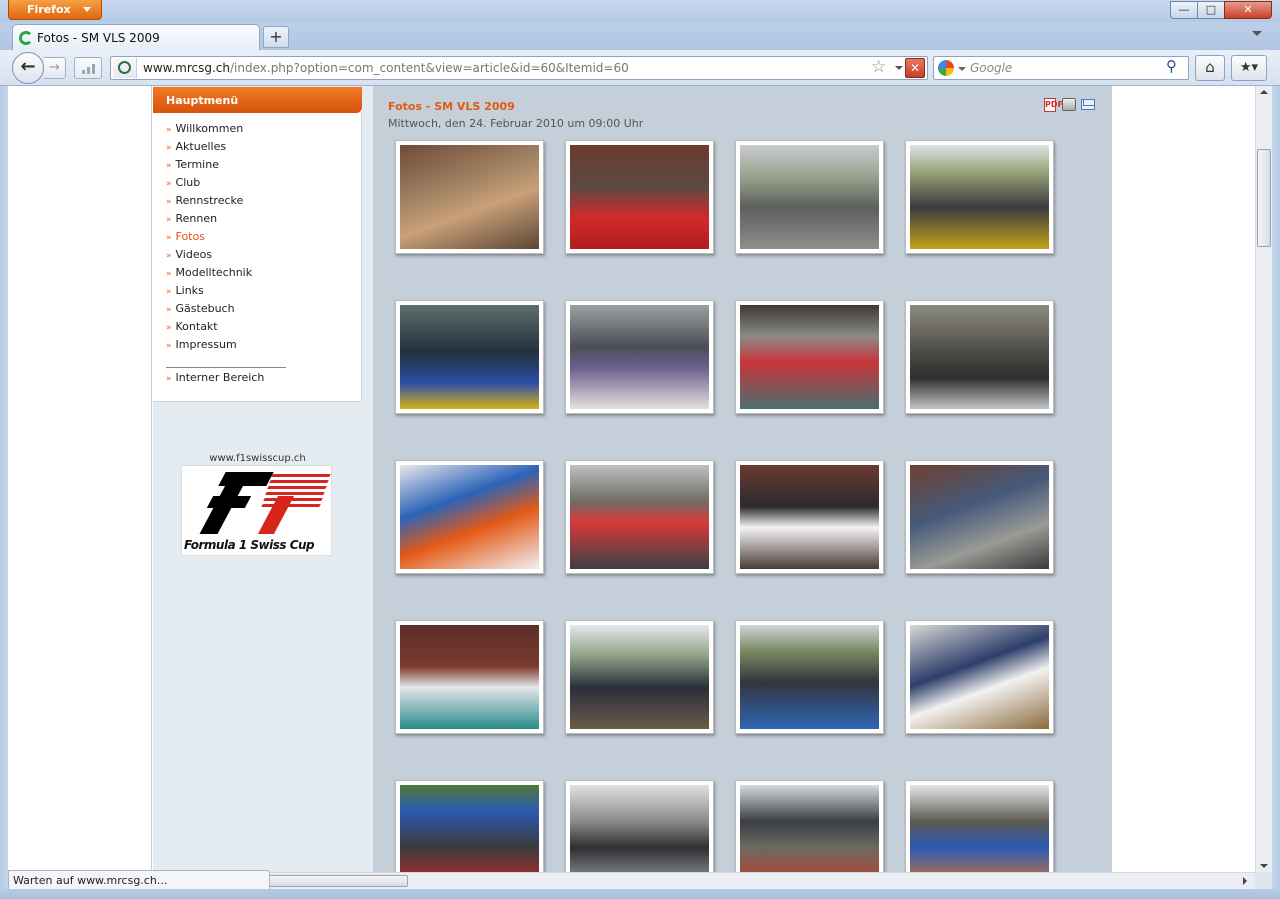 The height and width of the screenshot is (899, 1280). Describe the element at coordinates (640, 36) in the screenshot. I see `tab-strip: Fotos - SM VLS 2009 +` at that location.